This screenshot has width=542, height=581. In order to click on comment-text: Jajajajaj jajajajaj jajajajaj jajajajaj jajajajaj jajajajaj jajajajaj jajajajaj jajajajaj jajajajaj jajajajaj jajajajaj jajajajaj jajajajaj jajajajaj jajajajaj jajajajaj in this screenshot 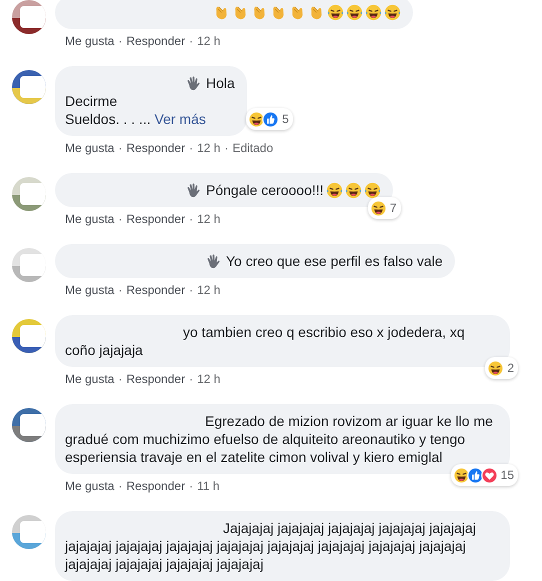, I will do `click(271, 546)`.